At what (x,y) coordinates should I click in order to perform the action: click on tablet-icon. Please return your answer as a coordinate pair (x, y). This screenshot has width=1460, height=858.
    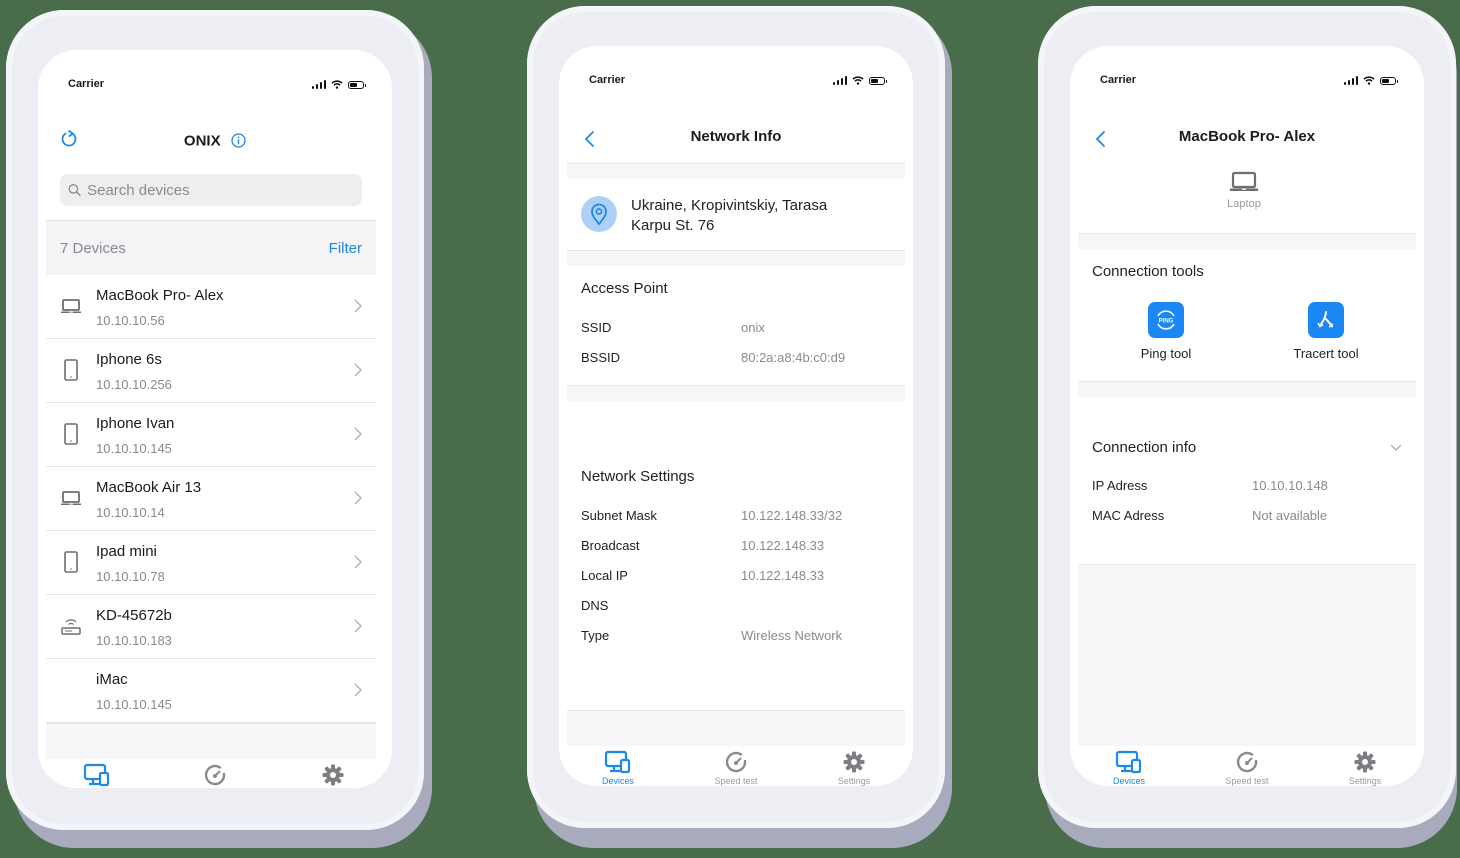
    Looking at the image, I should click on (71, 562).